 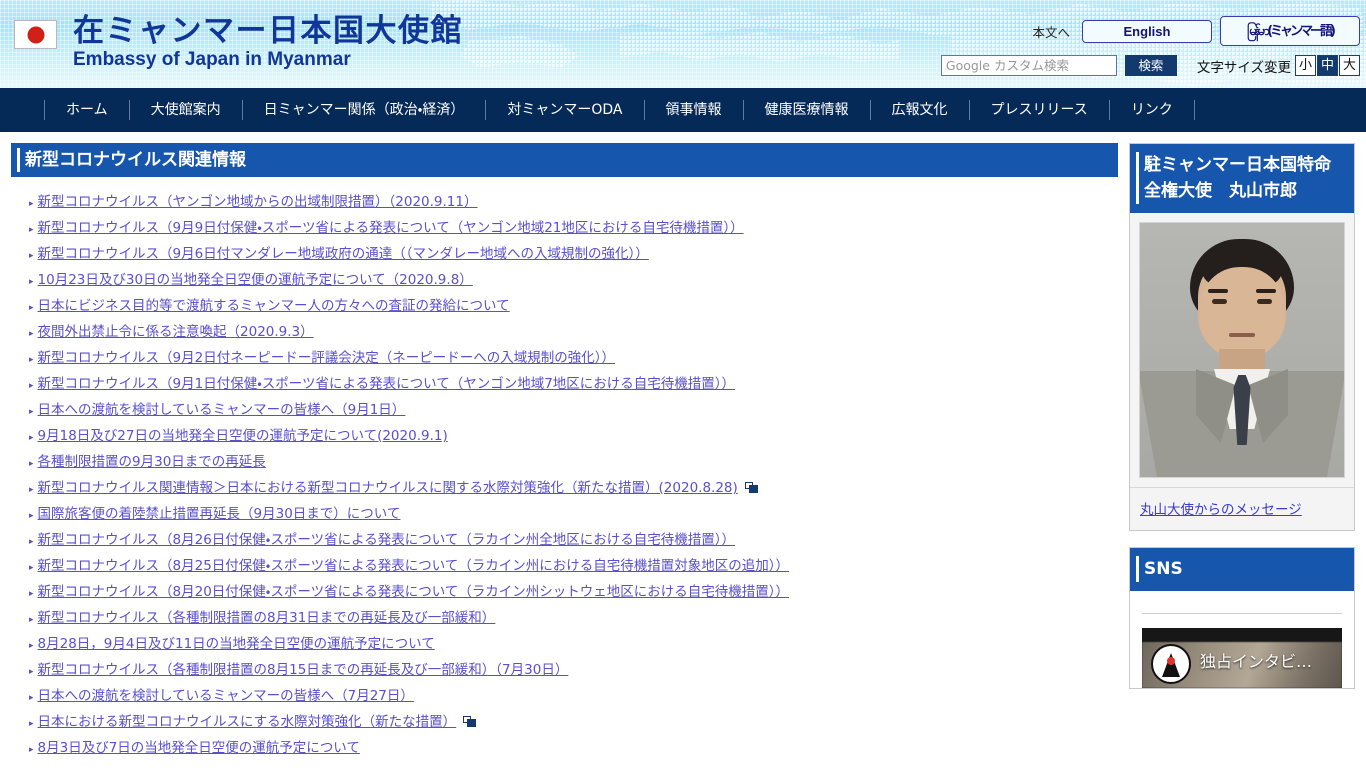 What do you see at coordinates (1171, 664) in the screenshot?
I see `embassy-logo-icon` at bounding box center [1171, 664].